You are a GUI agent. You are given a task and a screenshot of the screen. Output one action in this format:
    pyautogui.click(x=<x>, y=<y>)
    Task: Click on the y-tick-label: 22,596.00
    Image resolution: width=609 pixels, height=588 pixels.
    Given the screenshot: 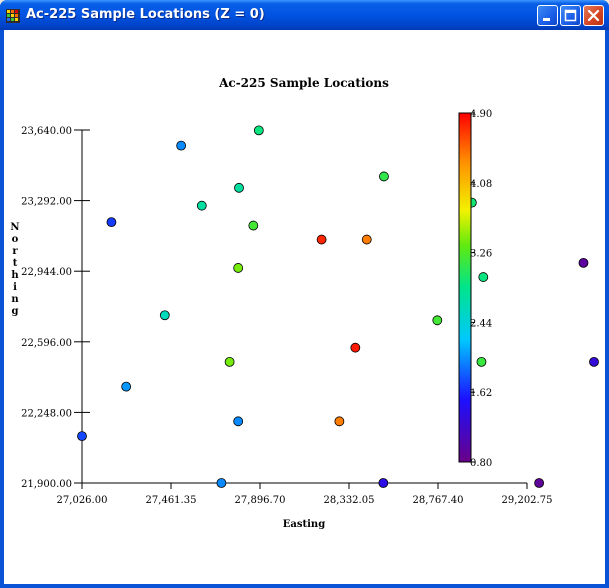 What is the action you would take?
    pyautogui.click(x=46, y=343)
    